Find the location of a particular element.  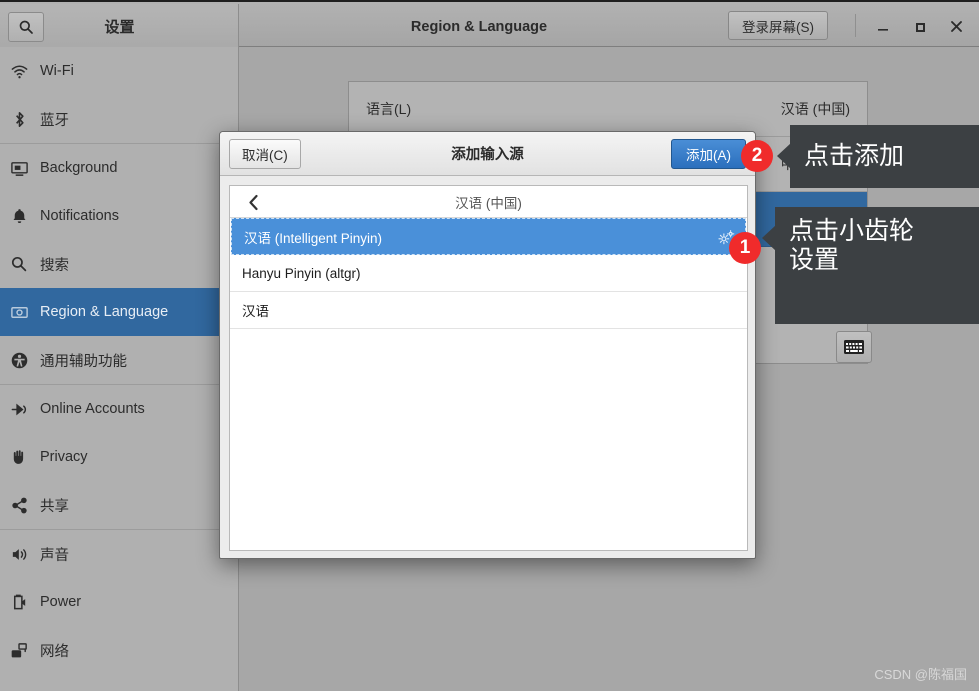

sidebar-header: 设置 is located at coordinates (119, 26).